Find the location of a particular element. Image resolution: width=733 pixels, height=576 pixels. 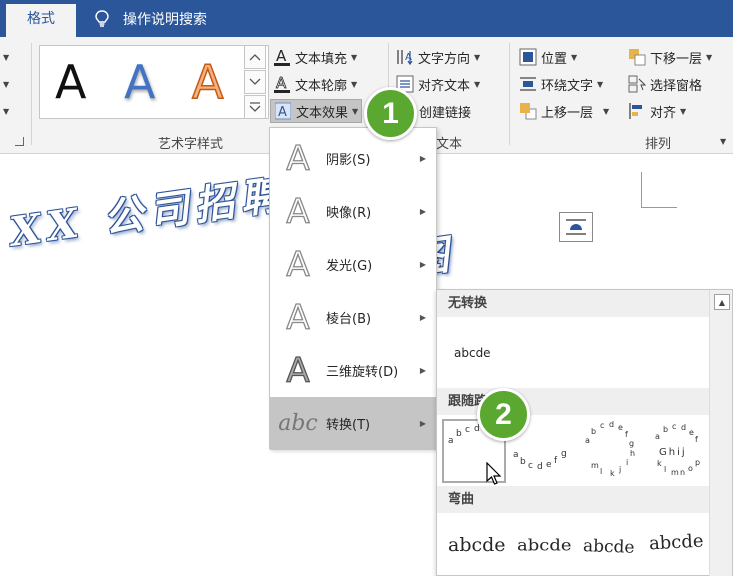

wordart-styles-group-label: 艺术字样式 is located at coordinates (191, 144).